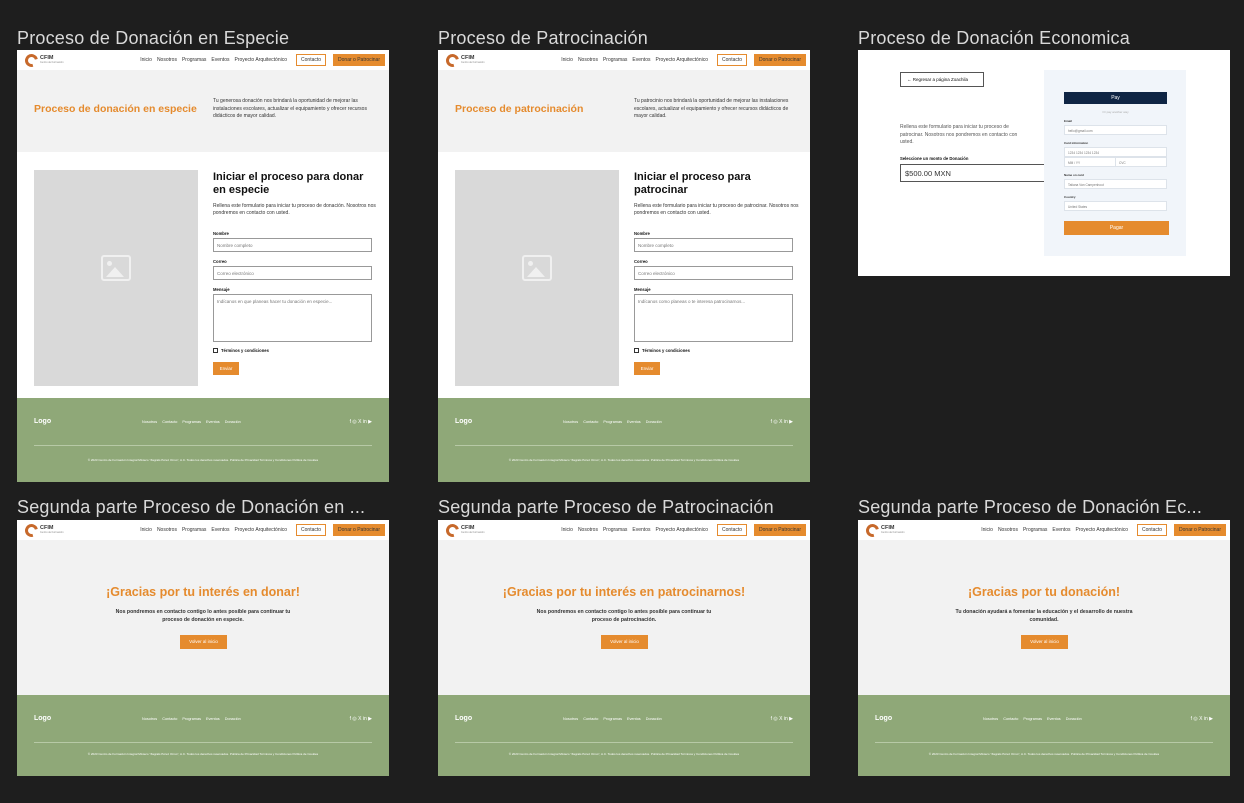  Describe the element at coordinates (1090, 162) in the screenshot. I see `expiry-input: MM / YY` at that location.